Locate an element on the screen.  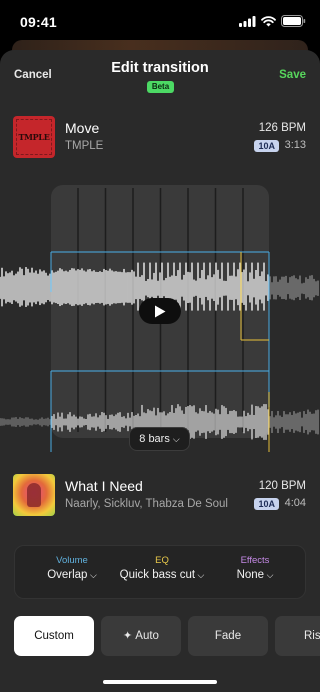
sparkle-icon: ✦ is located at coordinates (129, 636).